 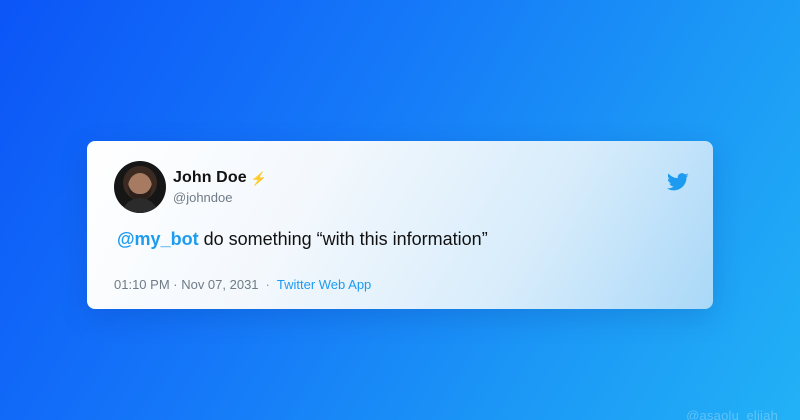 I want to click on tweet-time: 01:10 PM · Nov 07, 2031, so click(x=186, y=284).